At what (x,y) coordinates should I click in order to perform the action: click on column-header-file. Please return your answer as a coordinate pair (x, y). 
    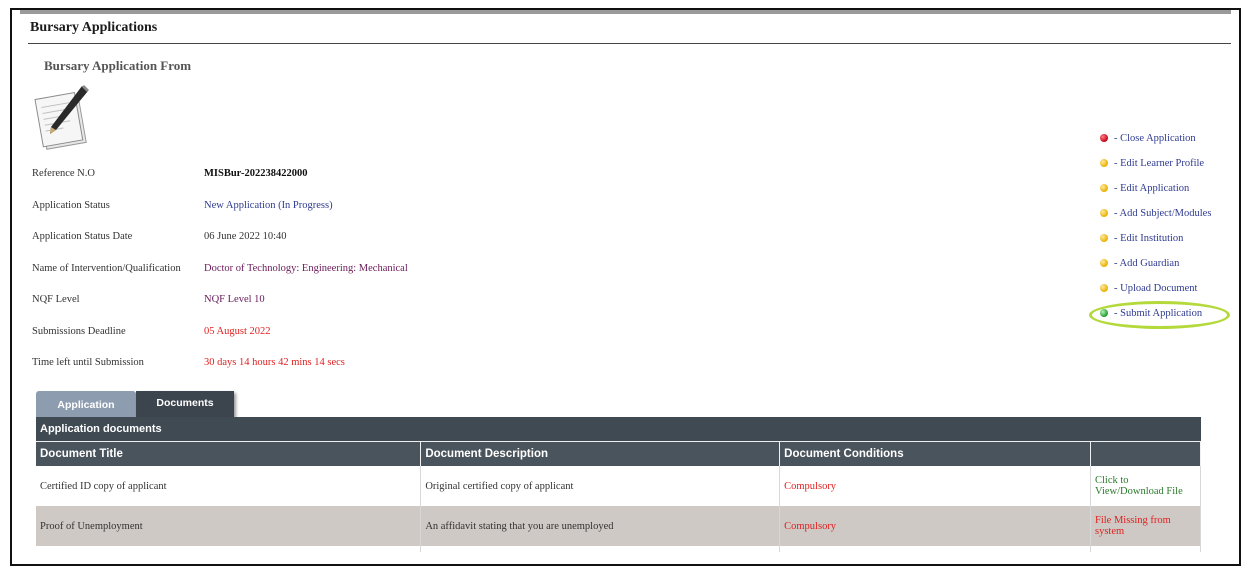
    Looking at the image, I should click on (1145, 453).